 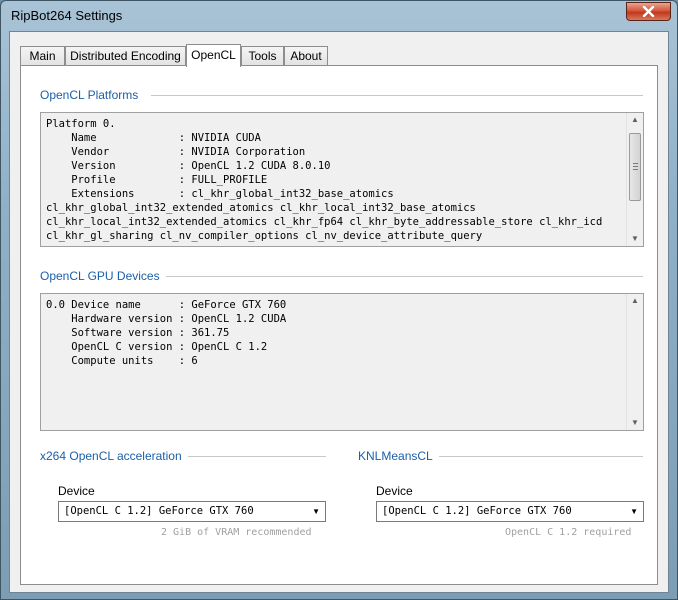 I want to click on knlmeans-group-line, so click(x=538, y=456).